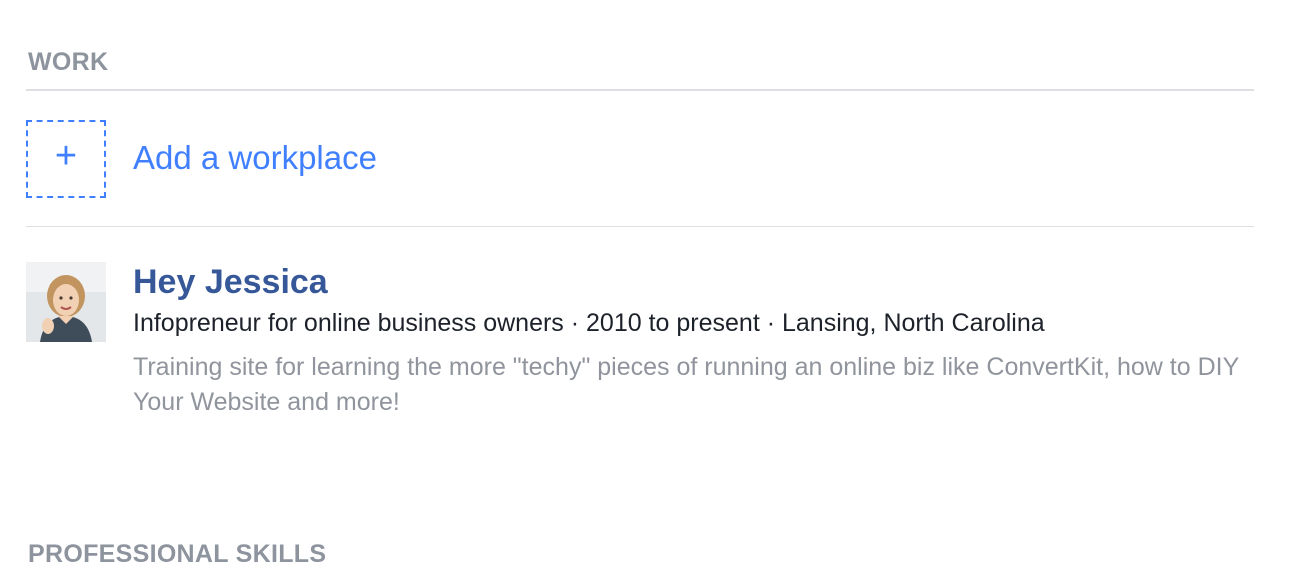  I want to click on workplace-avatar, so click(66, 302).